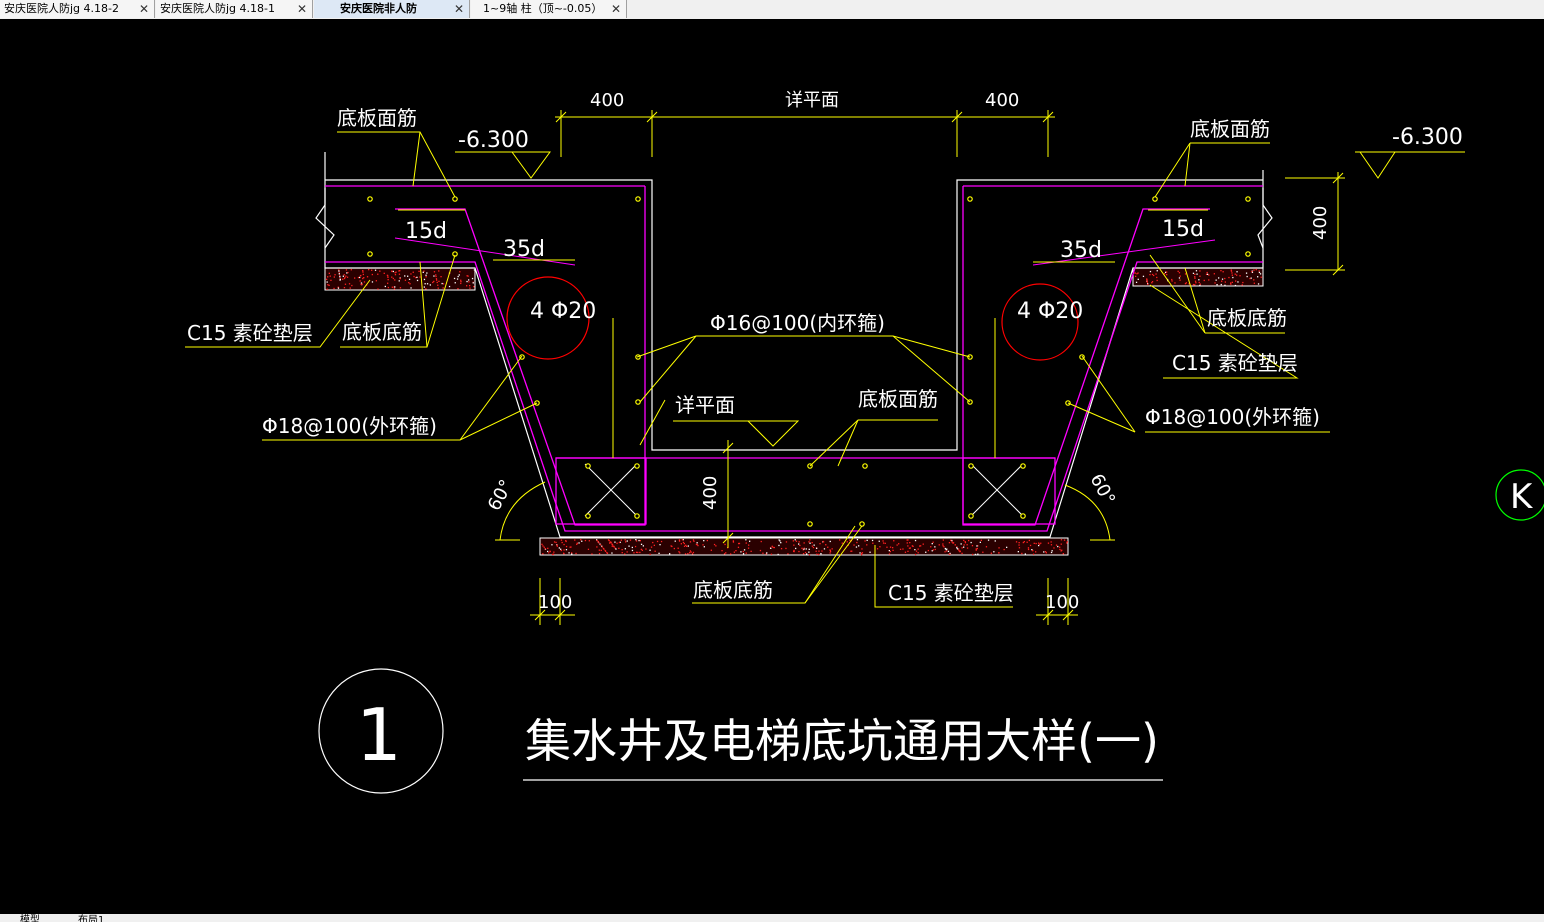 Image resolution: width=1544 pixels, height=922 pixels. What do you see at coordinates (91, 918) in the screenshot?
I see `layout1-tab: 布局1` at bounding box center [91, 918].